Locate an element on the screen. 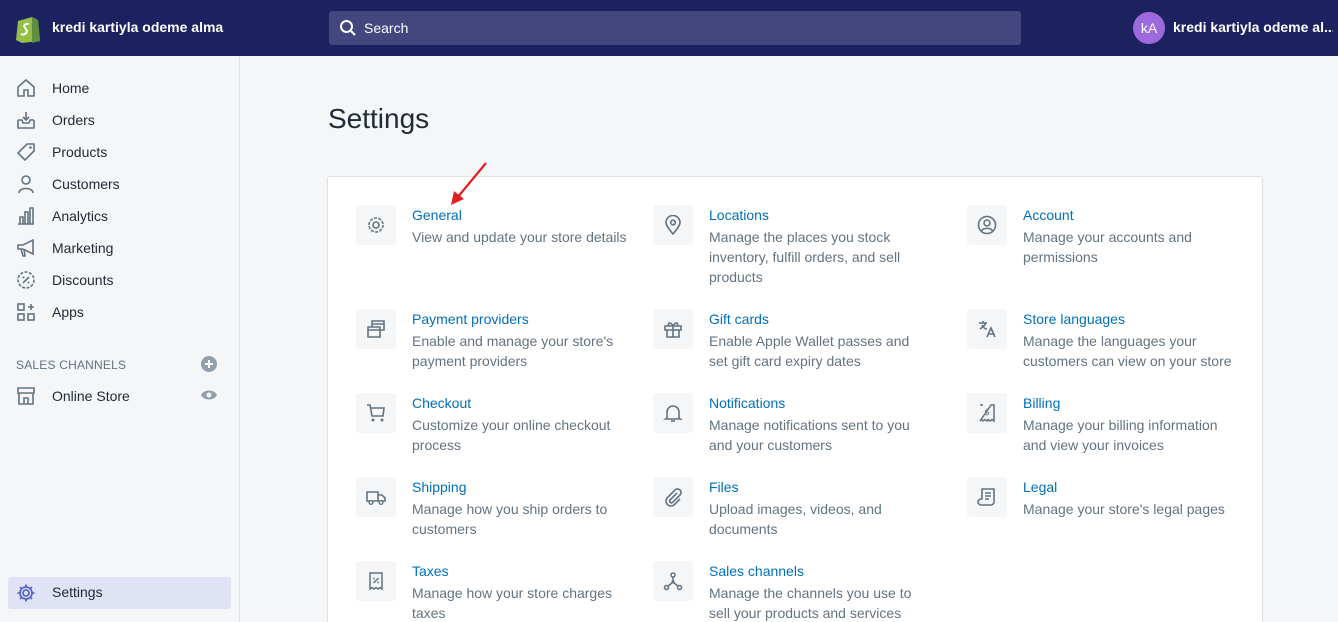 The image size is (1338, 622). truck-icon is located at coordinates (376, 498).